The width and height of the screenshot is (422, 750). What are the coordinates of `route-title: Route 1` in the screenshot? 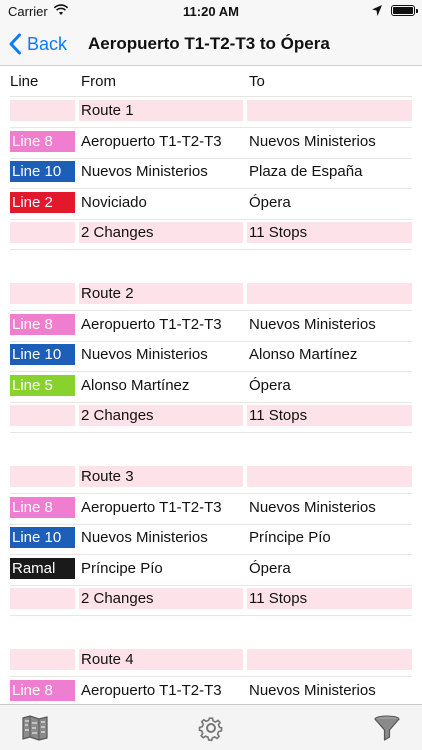 It's located at (161, 110).